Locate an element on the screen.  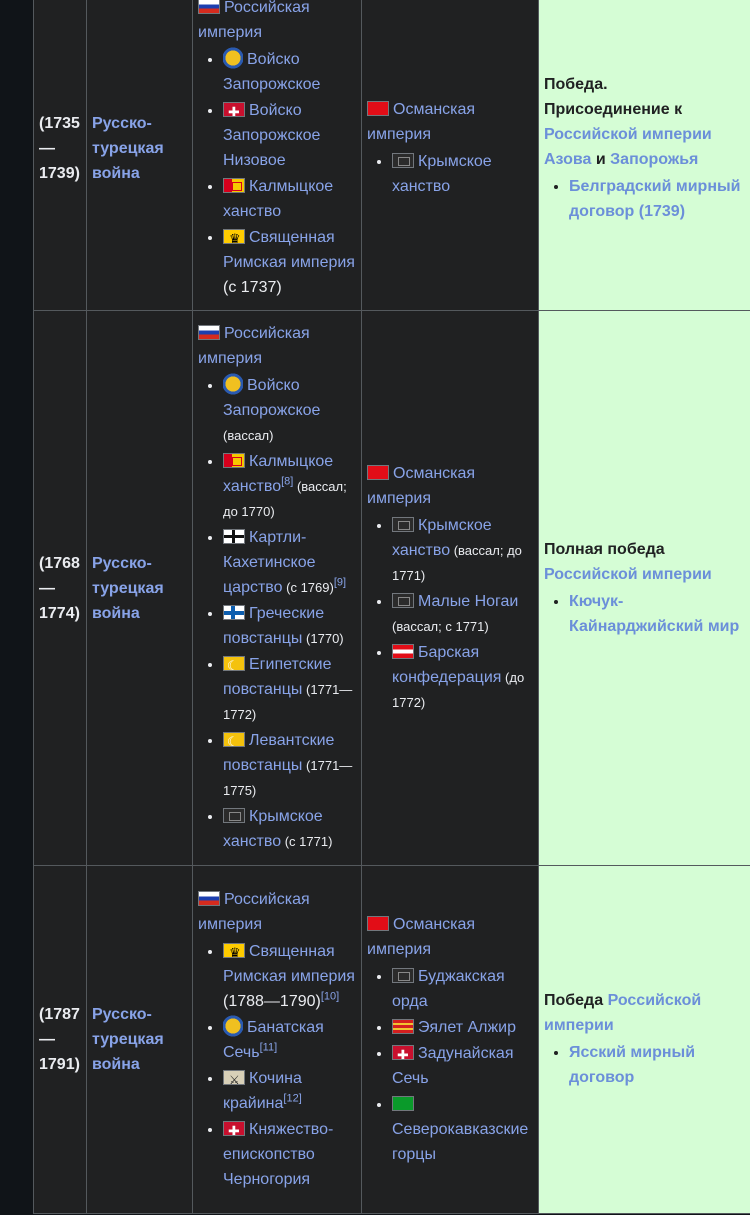
list-item: Кючук-Кайнарджийский мир is located at coordinates (659, 614).